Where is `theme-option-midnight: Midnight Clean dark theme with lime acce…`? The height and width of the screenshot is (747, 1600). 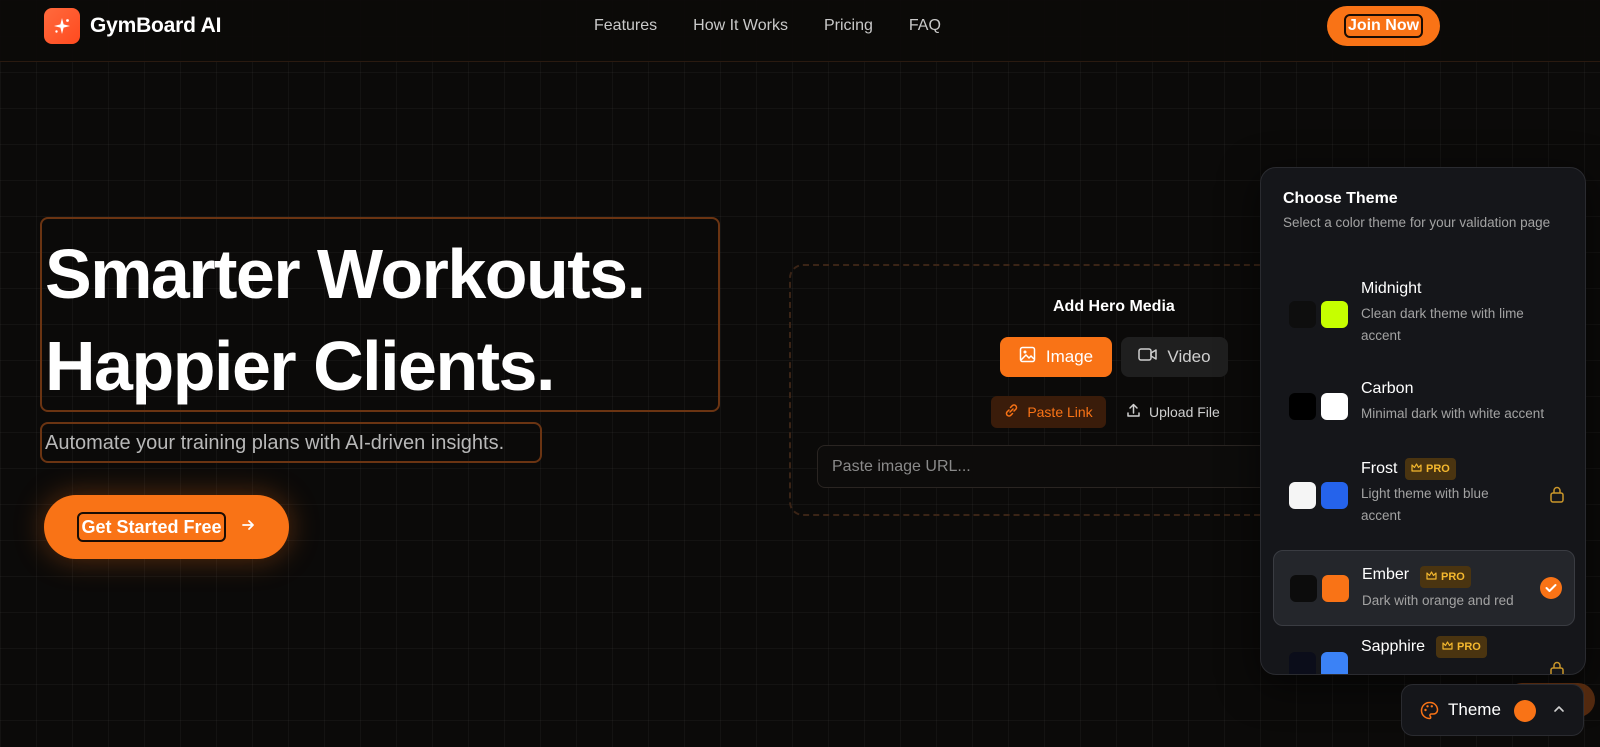
theme-option-midnight: Midnight Clean dark theme with lime acce… is located at coordinates (1424, 314).